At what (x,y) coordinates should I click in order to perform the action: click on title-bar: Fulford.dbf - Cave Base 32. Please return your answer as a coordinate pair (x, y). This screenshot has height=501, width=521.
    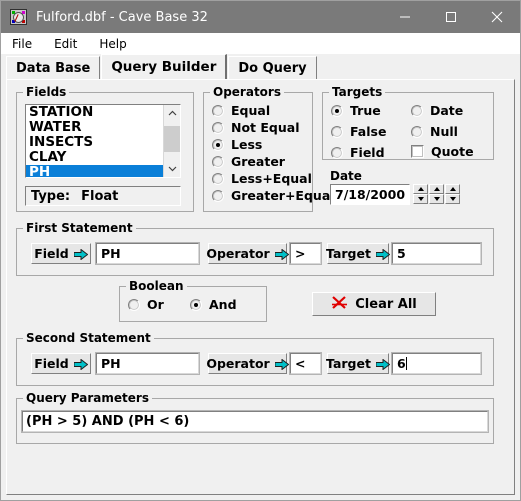
    Looking at the image, I should click on (260, 17).